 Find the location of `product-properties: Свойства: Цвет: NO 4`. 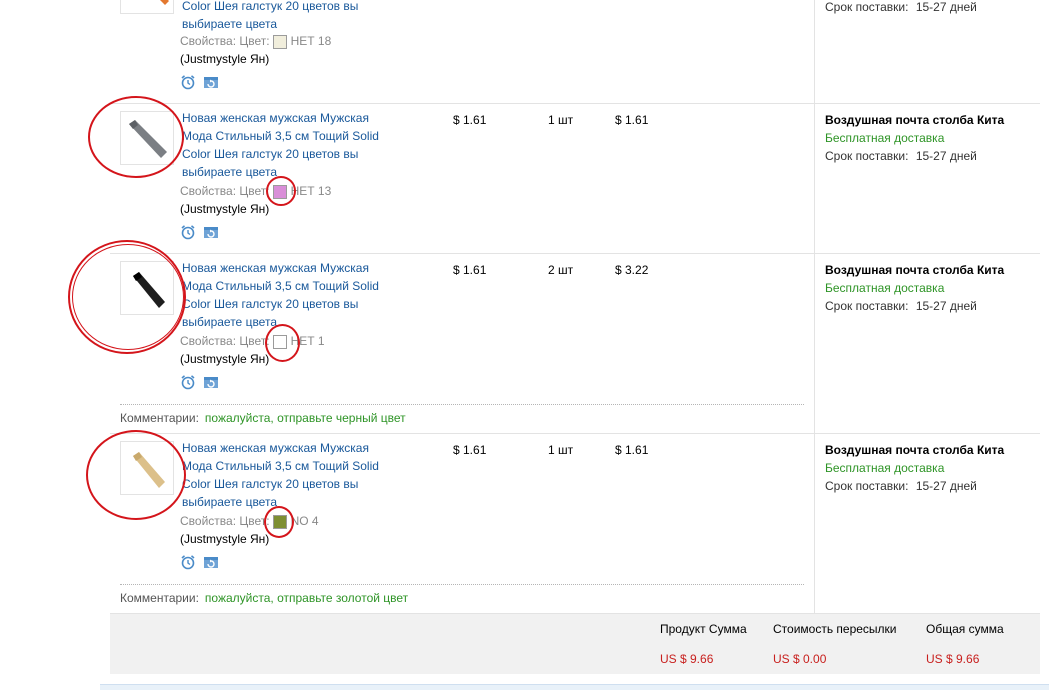

product-properties: Свойства: Цвет: NO 4 is located at coordinates (249, 521).